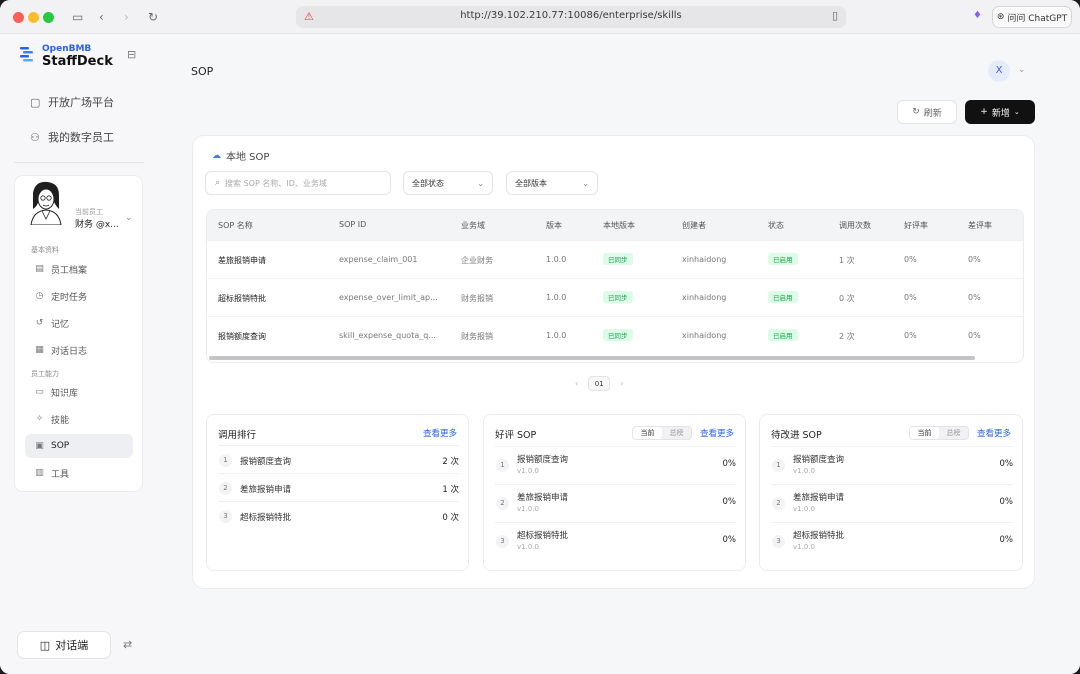 Image resolution: width=1080 pixels, height=674 pixels. I want to click on card-title: 调用排行, so click(237, 435).